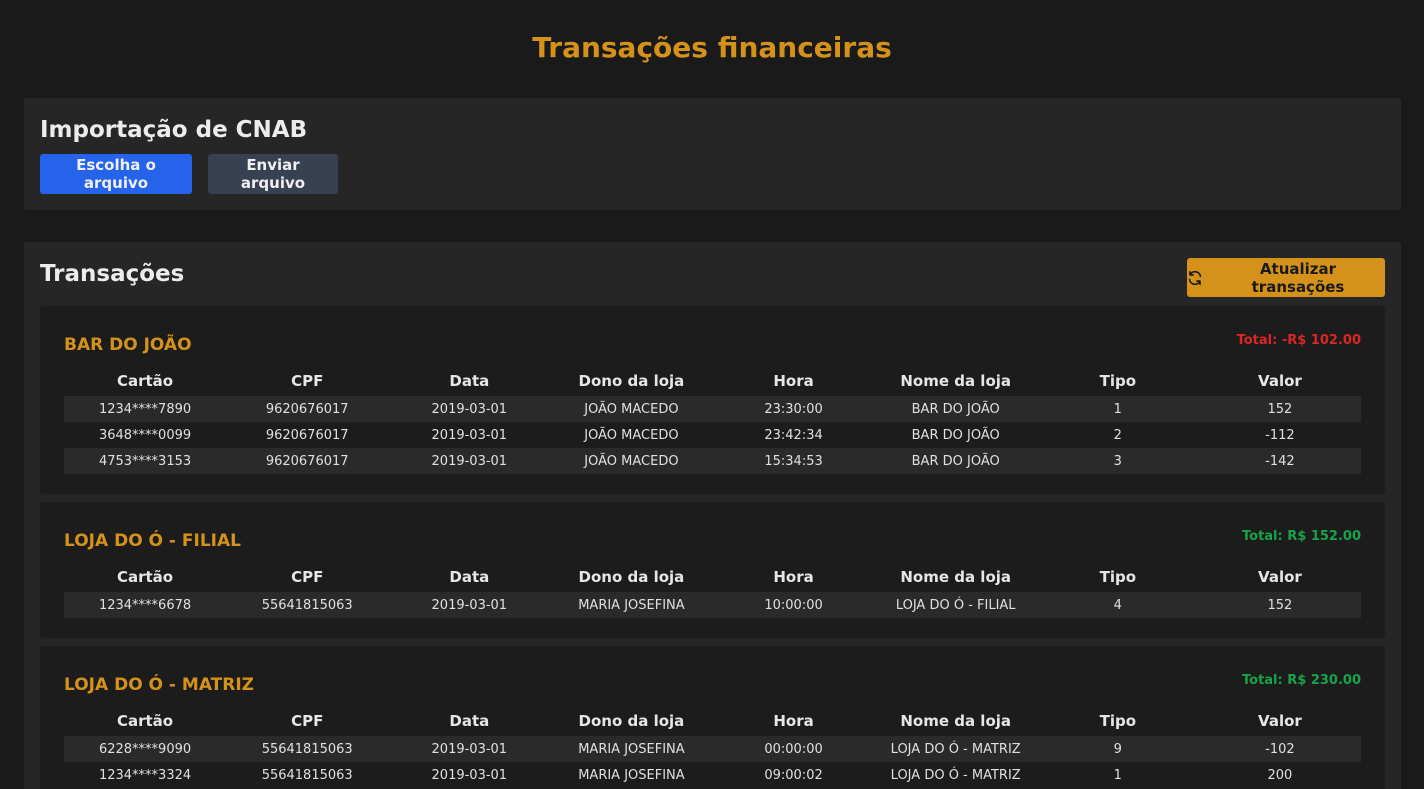  I want to click on cell-time: 09:00:02, so click(793, 775).